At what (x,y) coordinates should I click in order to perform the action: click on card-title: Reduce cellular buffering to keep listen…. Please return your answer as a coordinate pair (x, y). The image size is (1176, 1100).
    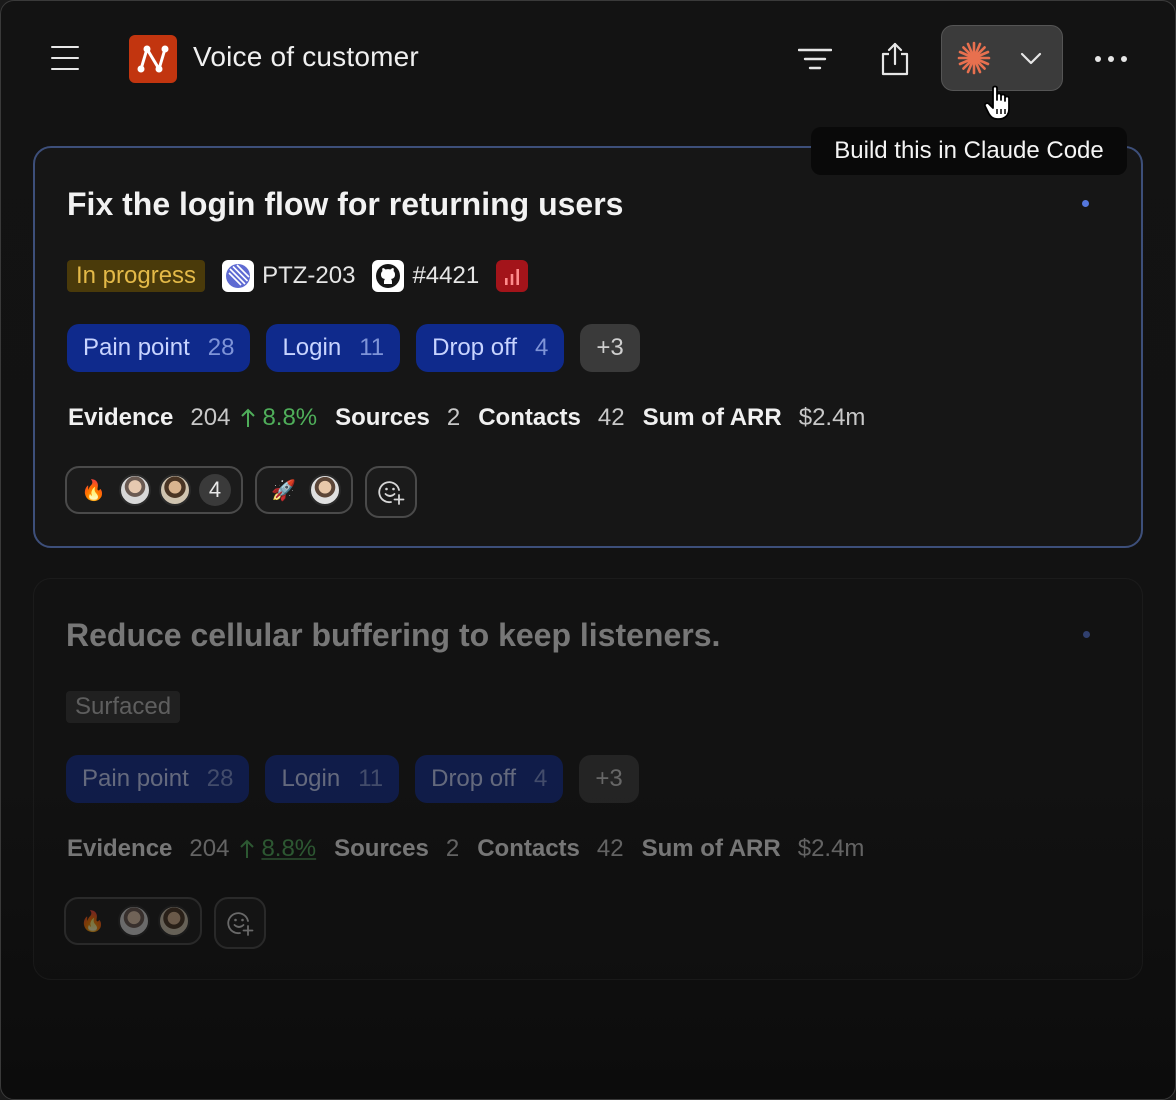
    Looking at the image, I should click on (393, 635).